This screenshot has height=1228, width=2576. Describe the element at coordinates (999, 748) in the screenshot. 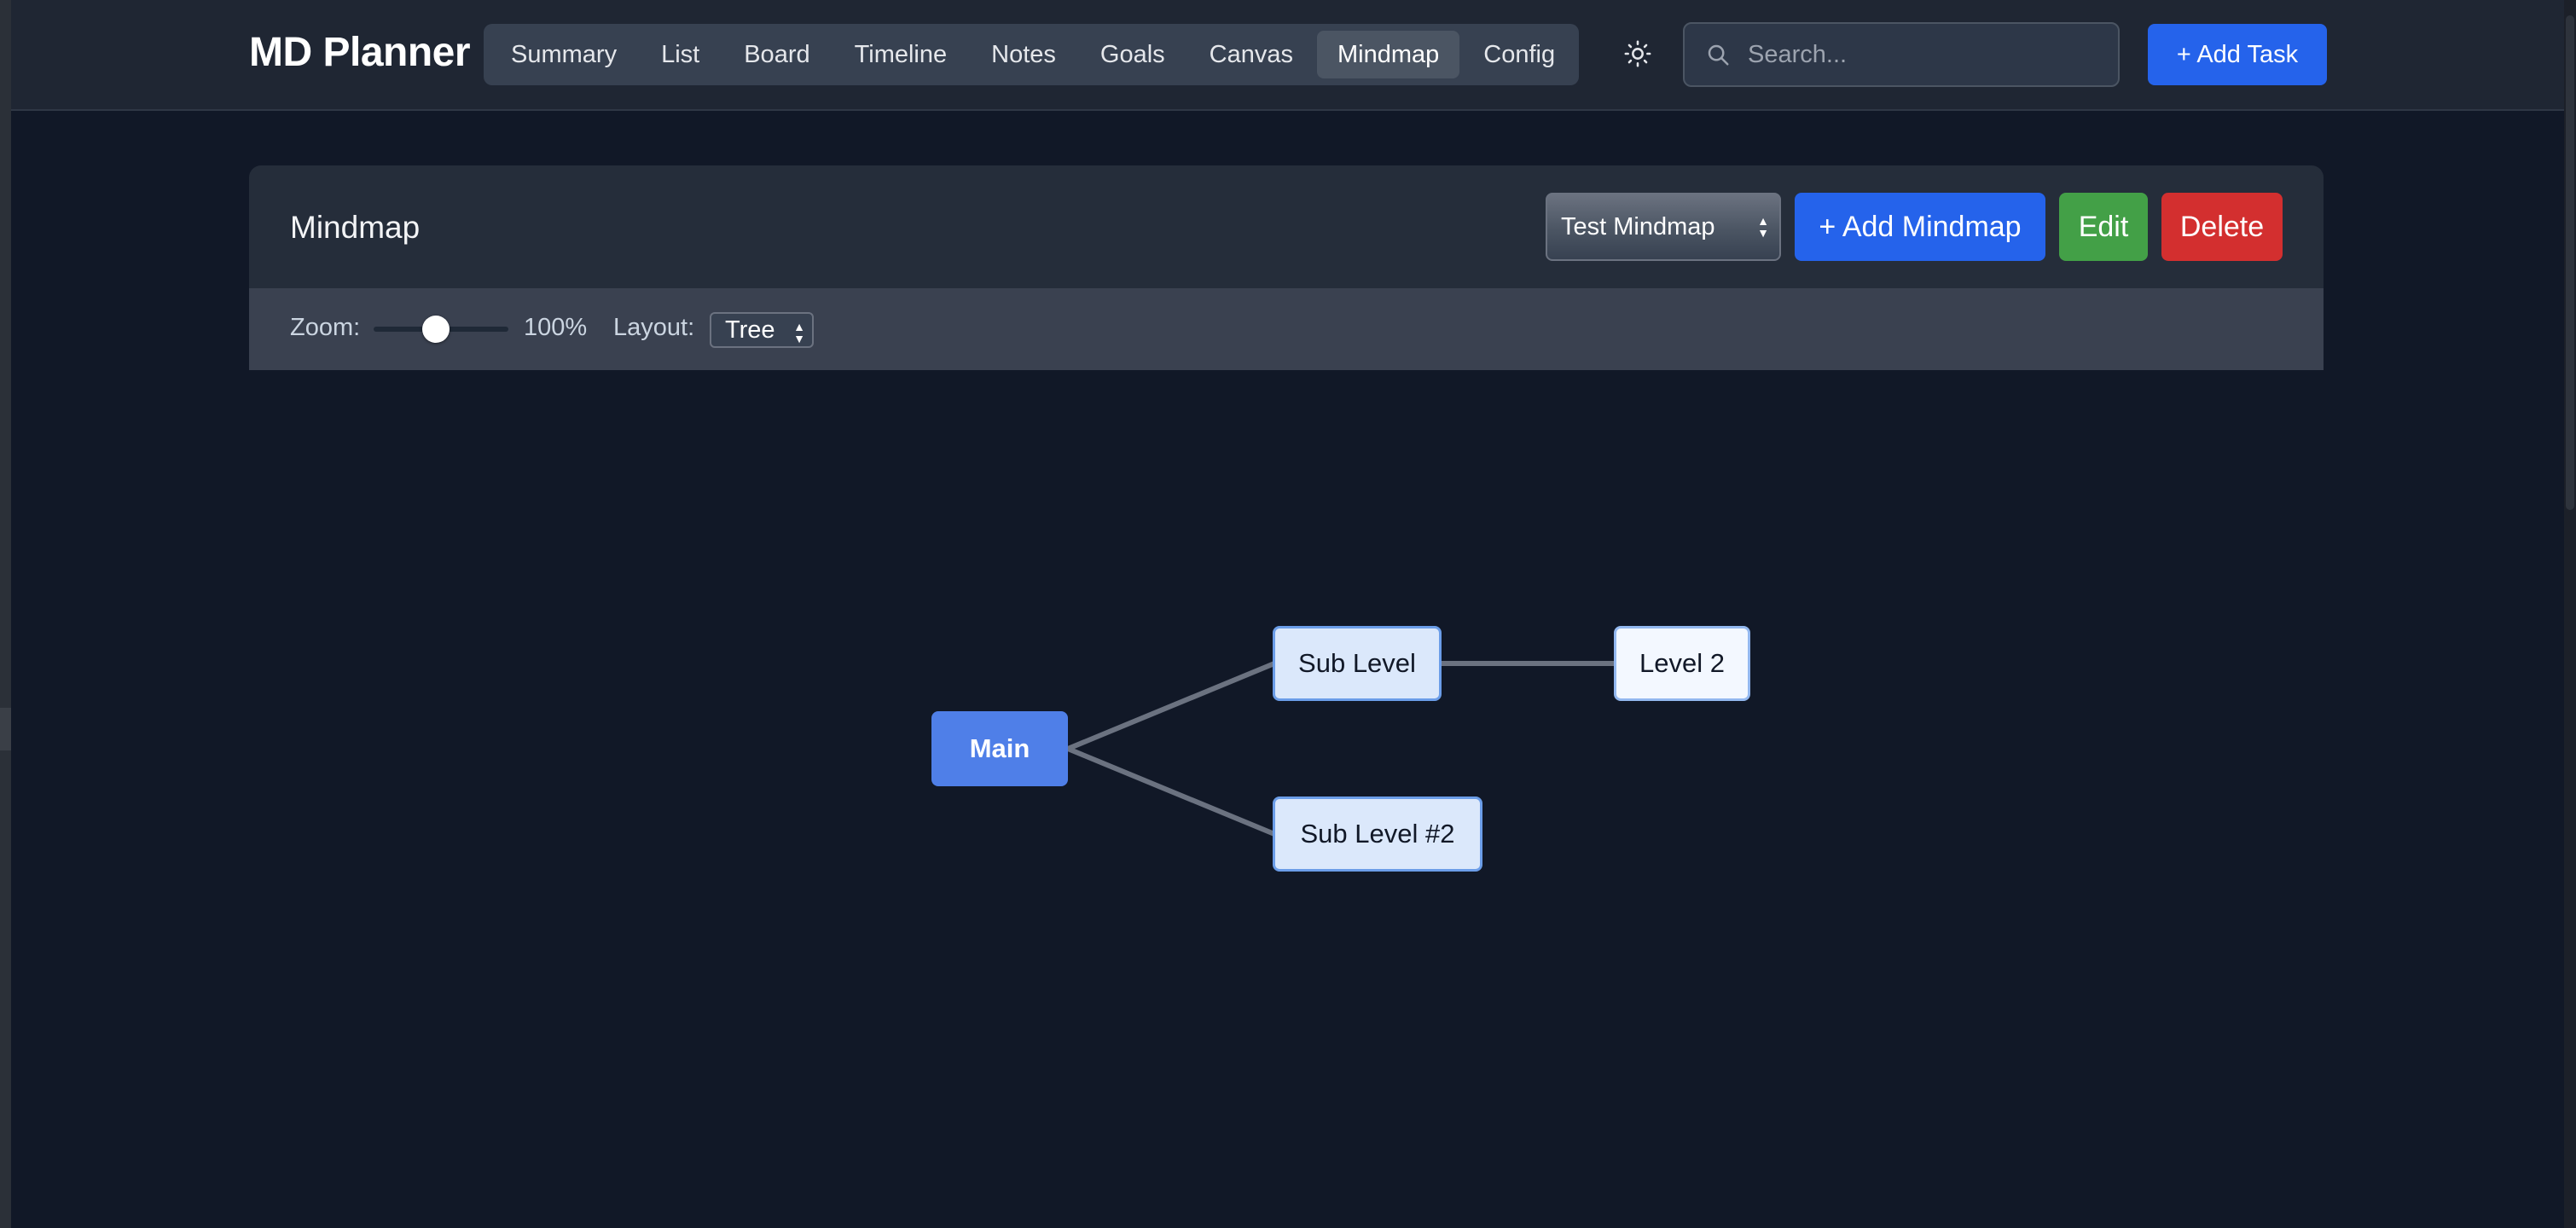

I see `node-main: Main` at that location.